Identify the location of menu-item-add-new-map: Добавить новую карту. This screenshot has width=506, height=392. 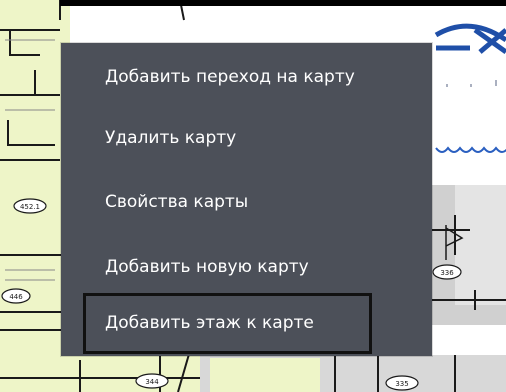
(246, 267).